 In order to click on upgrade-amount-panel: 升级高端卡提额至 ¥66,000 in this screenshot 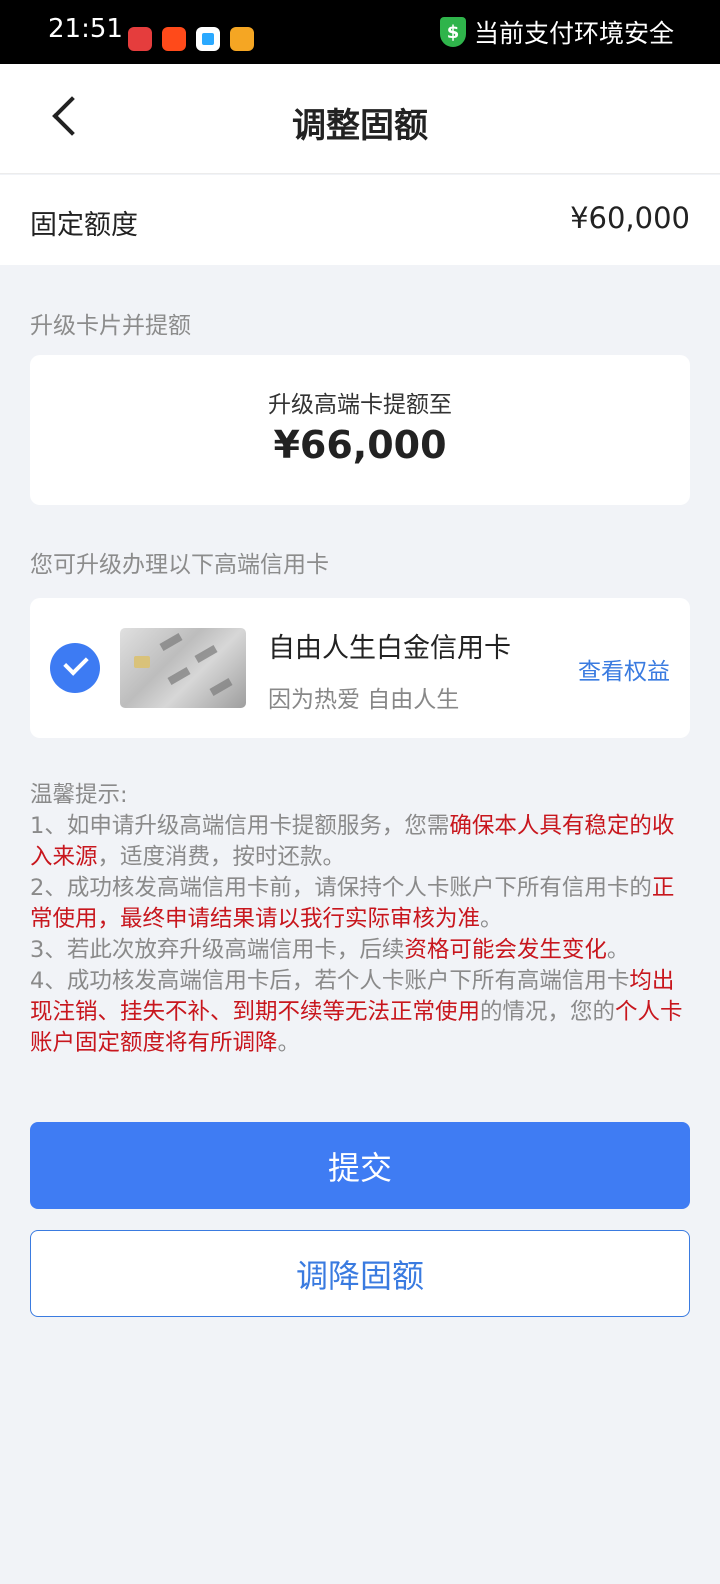, I will do `click(360, 430)`.